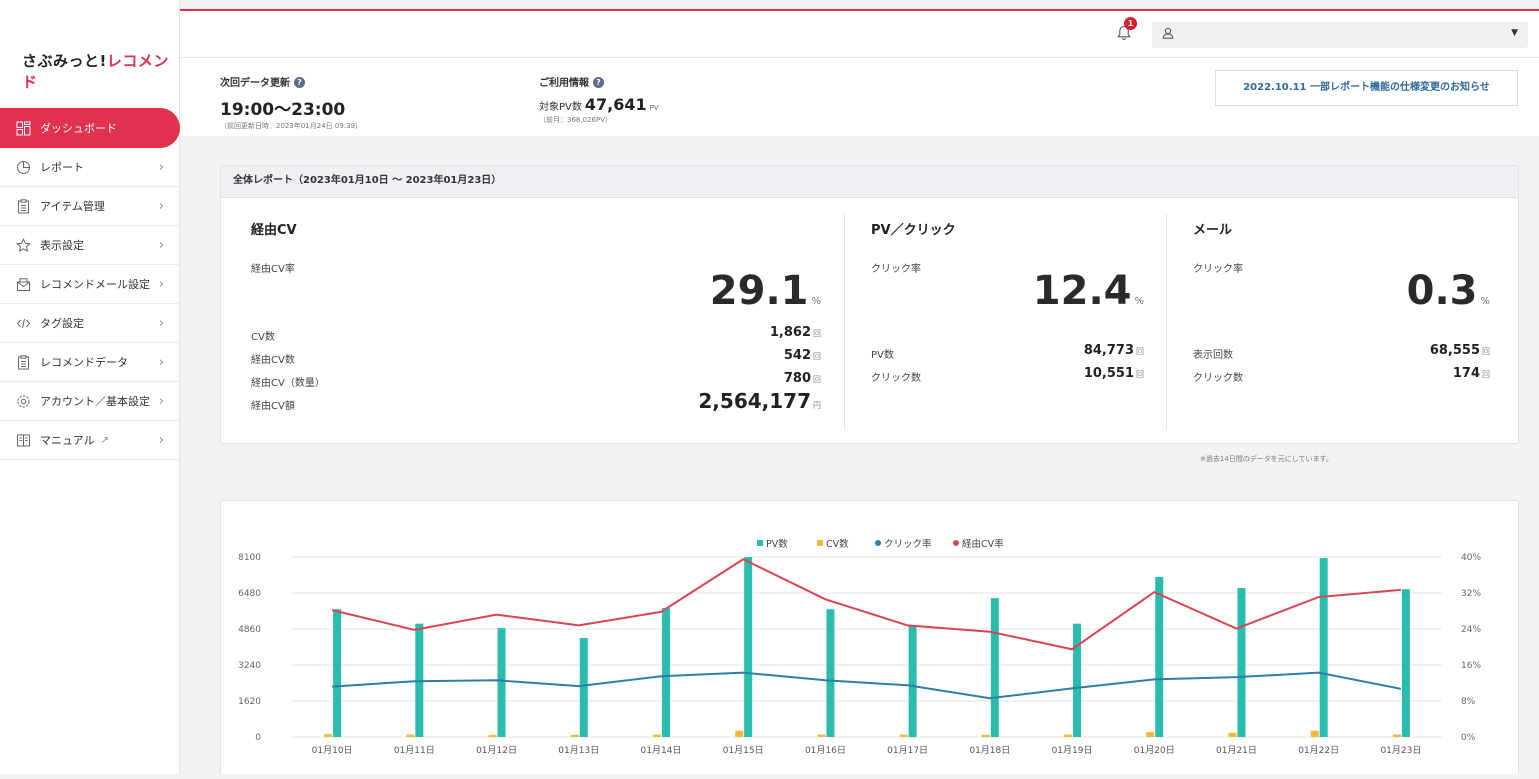 The width and height of the screenshot is (1539, 779). What do you see at coordinates (90, 362) in the screenshot?
I see `sidebar-item-6: レコメンドデータ ›` at bounding box center [90, 362].